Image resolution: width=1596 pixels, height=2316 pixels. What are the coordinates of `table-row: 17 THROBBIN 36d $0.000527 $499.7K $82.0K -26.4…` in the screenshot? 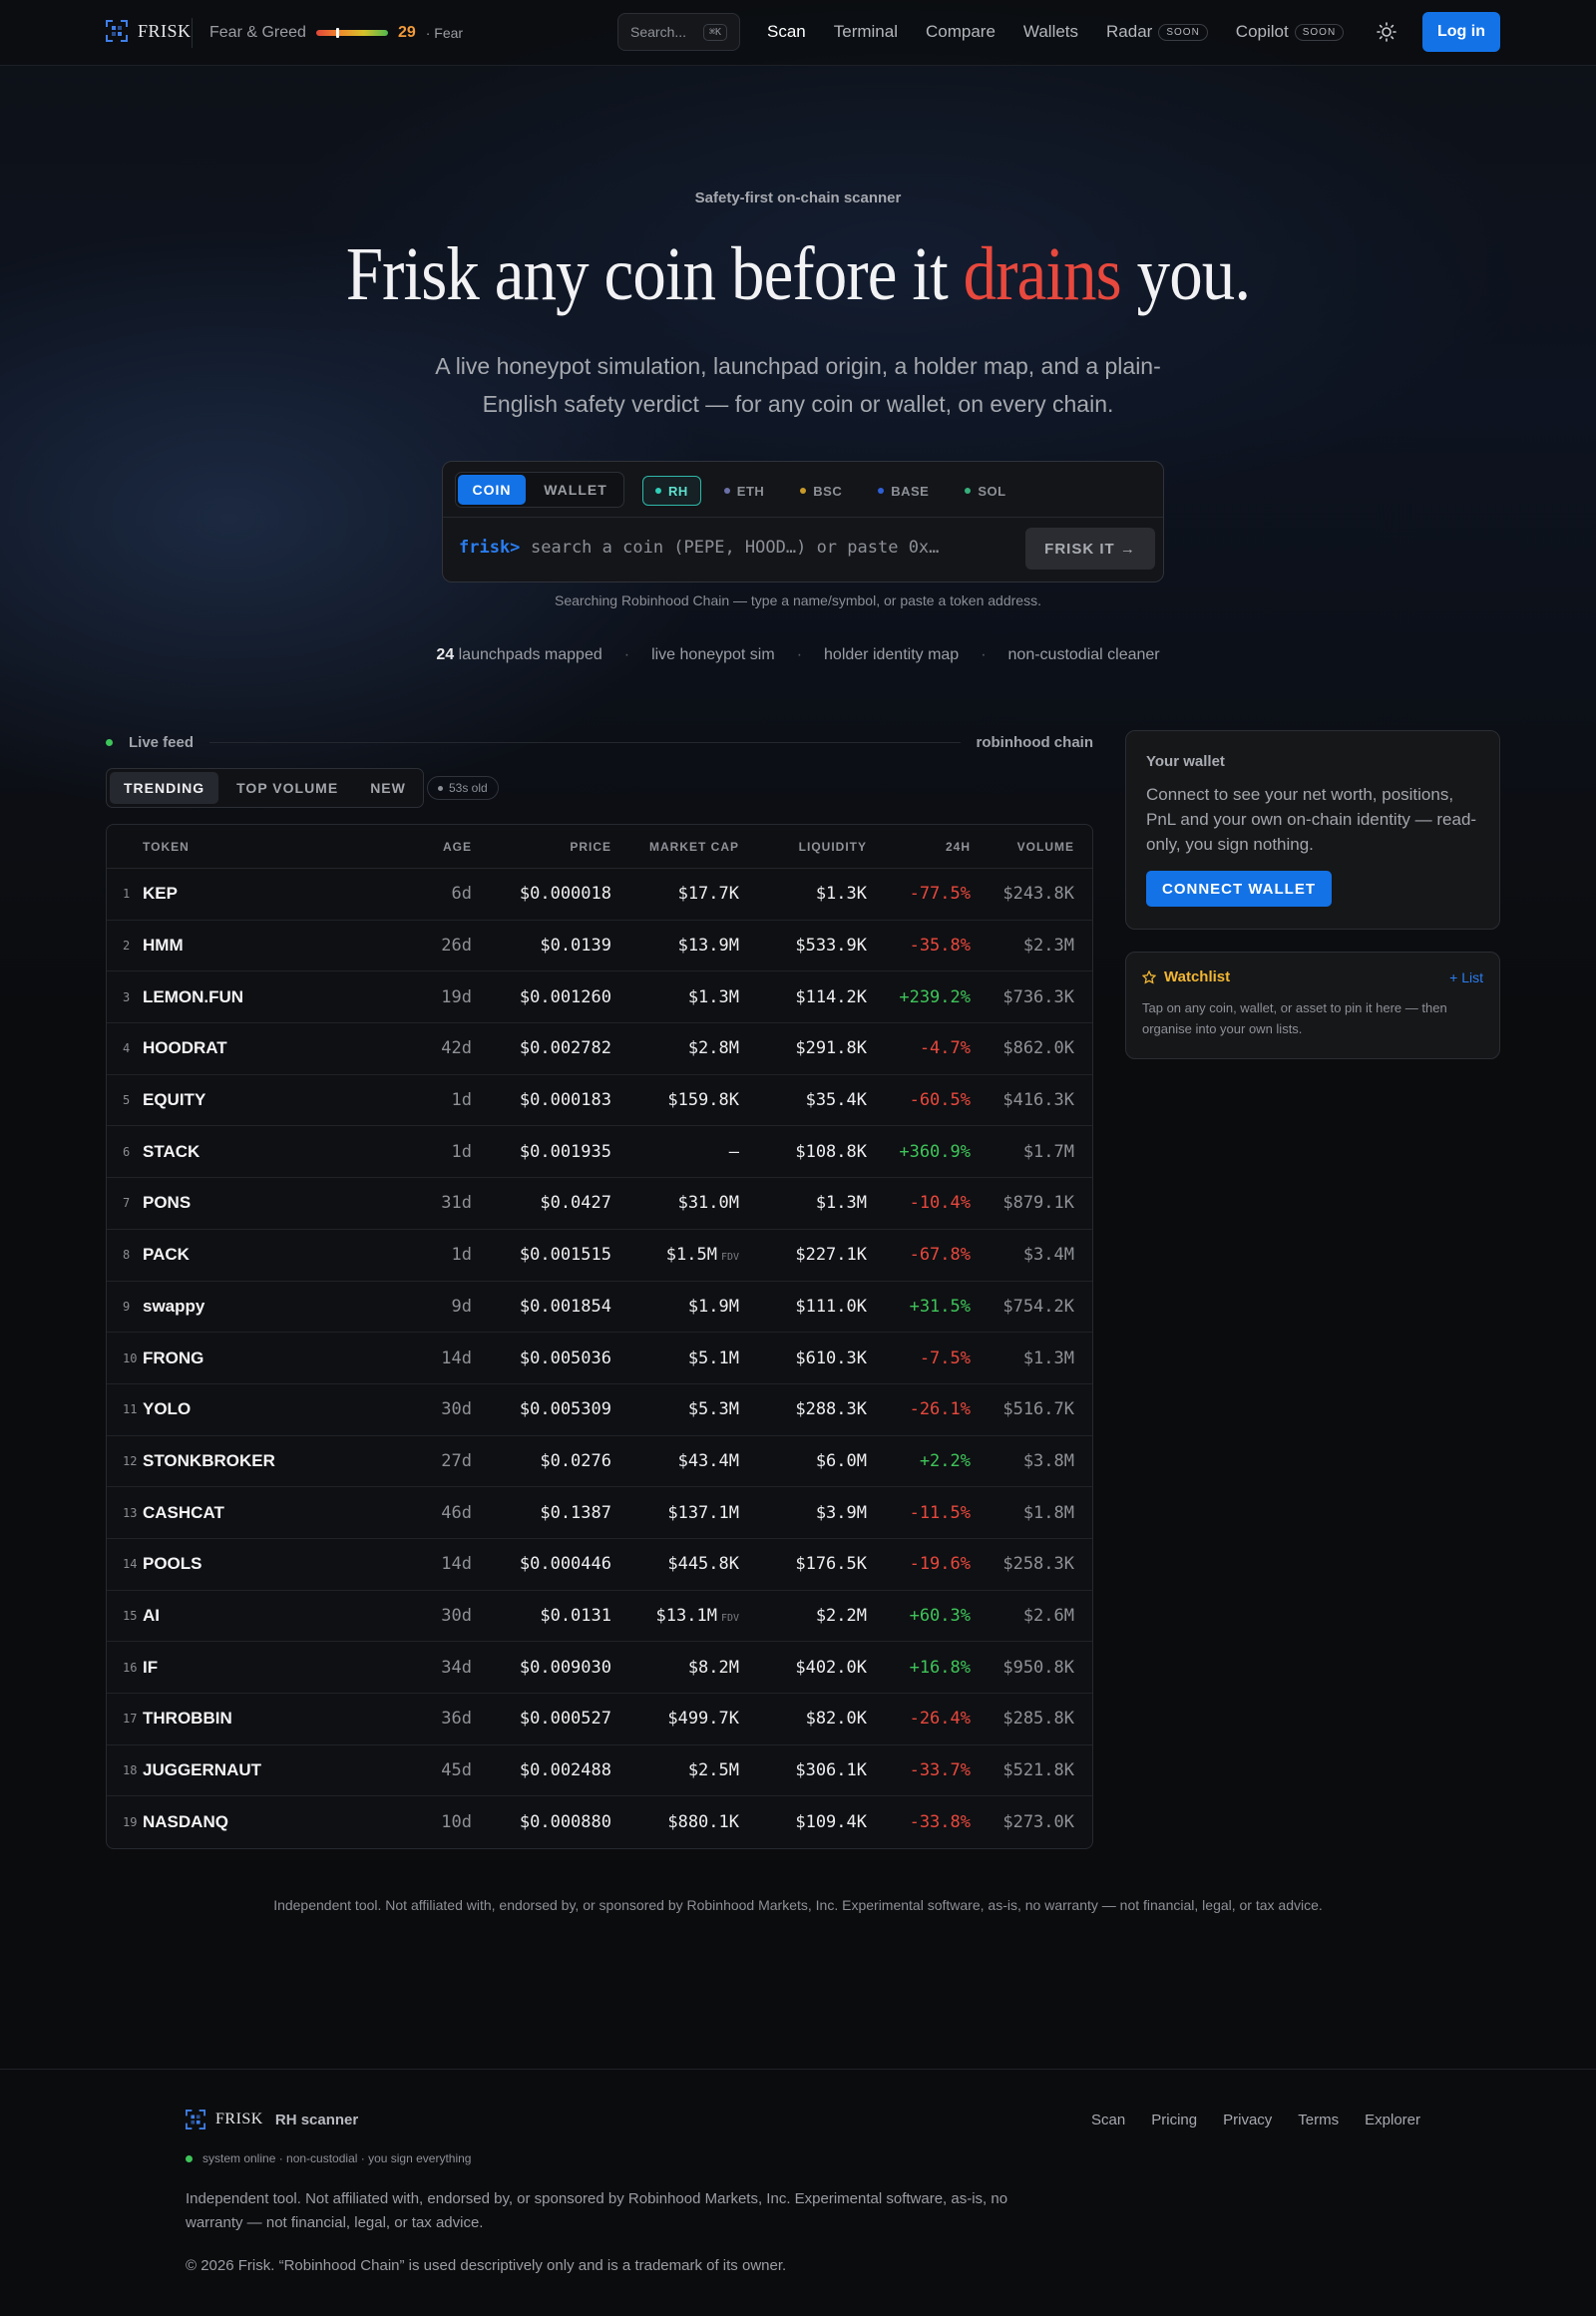 It's located at (599, 1719).